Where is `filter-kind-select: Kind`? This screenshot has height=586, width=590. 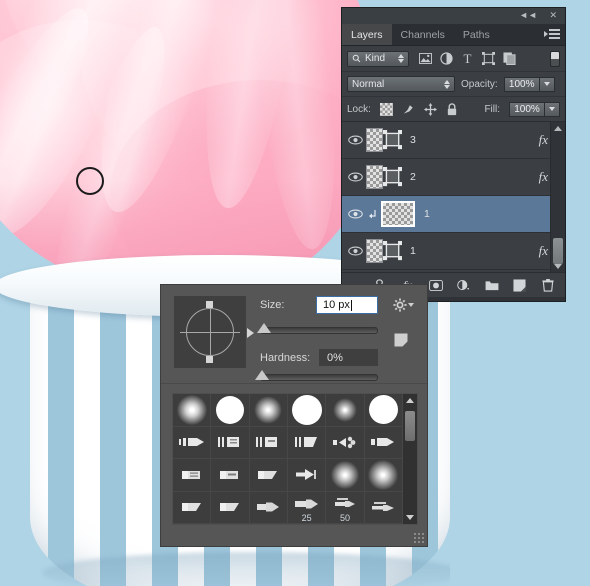
filter-kind-select: Kind is located at coordinates (378, 58).